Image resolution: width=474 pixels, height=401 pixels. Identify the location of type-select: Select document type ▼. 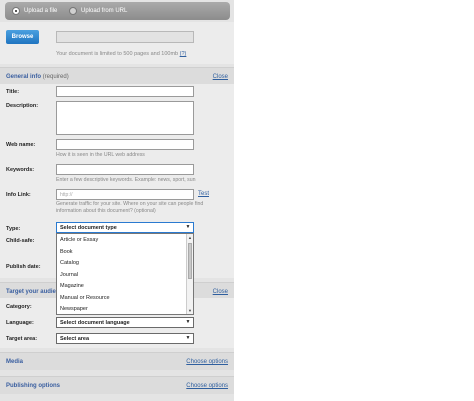
(125, 227).